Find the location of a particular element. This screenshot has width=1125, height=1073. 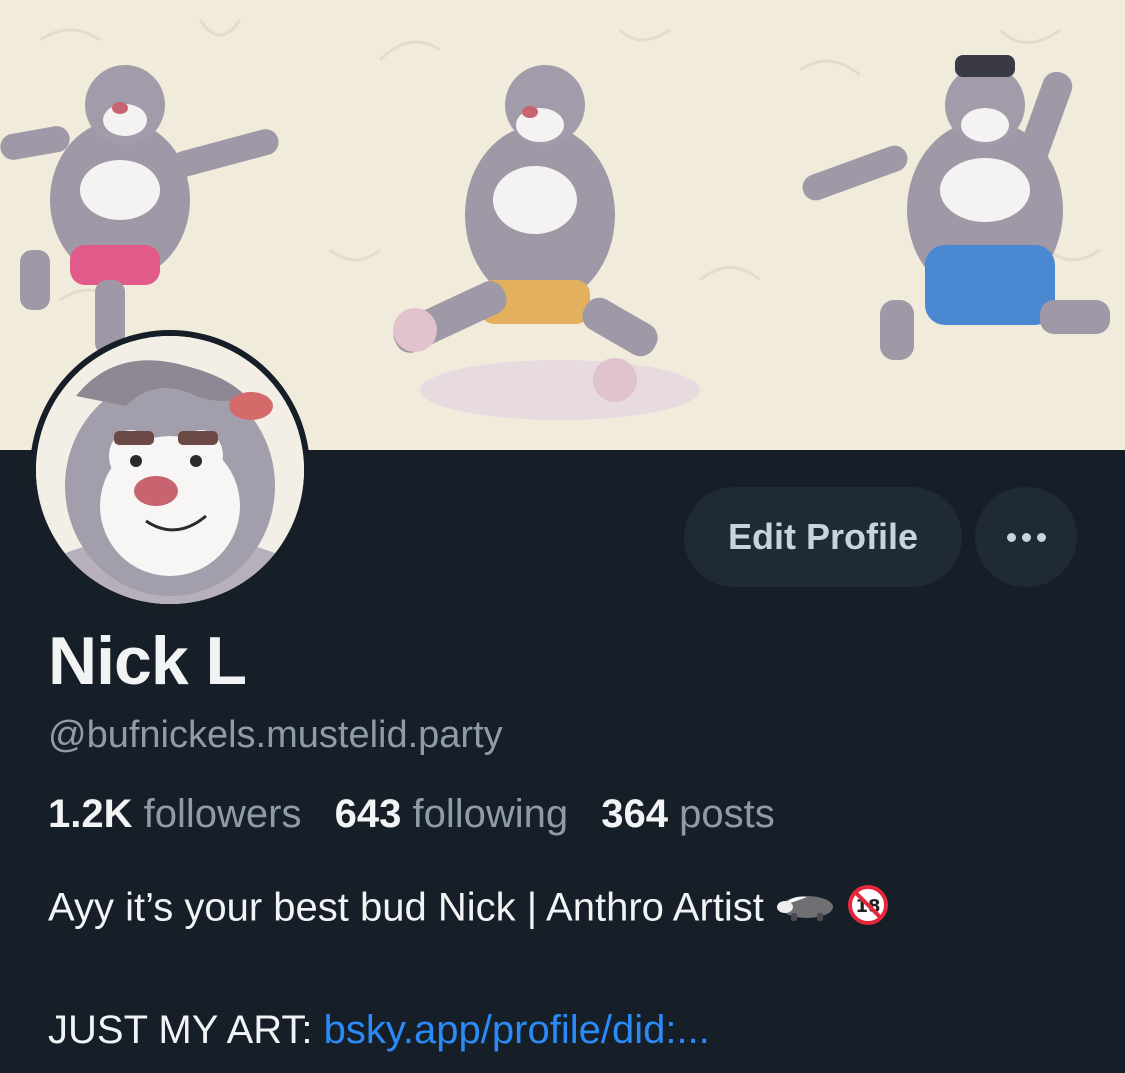

avatar is located at coordinates (170, 470).